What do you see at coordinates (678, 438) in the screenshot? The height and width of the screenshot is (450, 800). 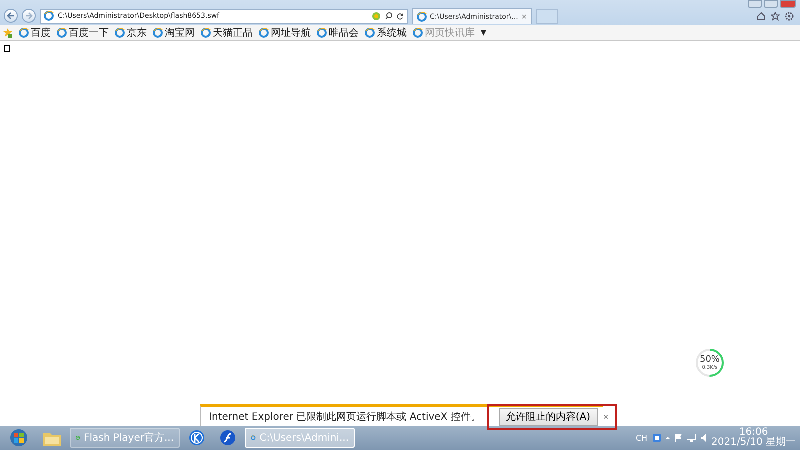 I see `notification-flag-icon` at bounding box center [678, 438].